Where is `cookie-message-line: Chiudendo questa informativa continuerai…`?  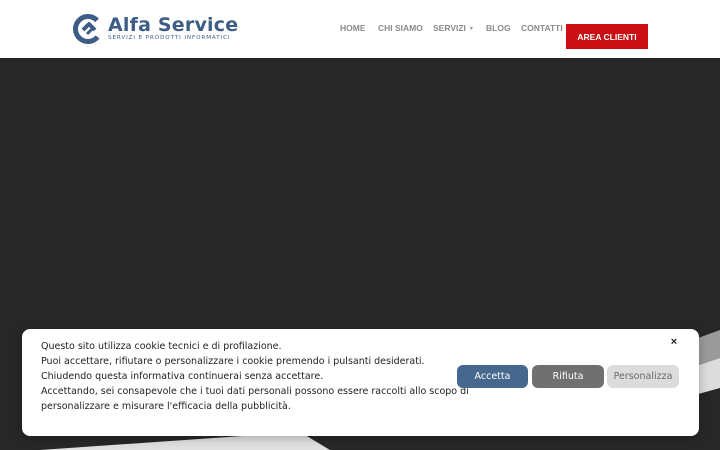
cookie-message-line: Chiudendo questa informativa continuerai… is located at coordinates (182, 376).